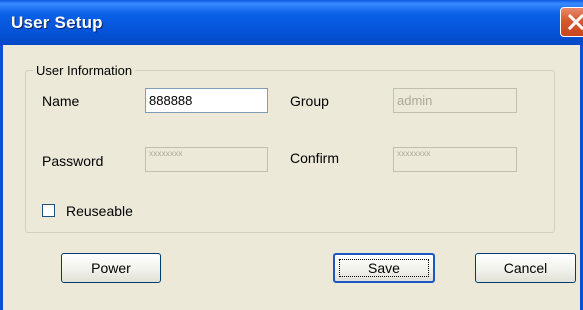 This screenshot has height=310, width=583. I want to click on title-bar: User Setup, so click(291, 22).